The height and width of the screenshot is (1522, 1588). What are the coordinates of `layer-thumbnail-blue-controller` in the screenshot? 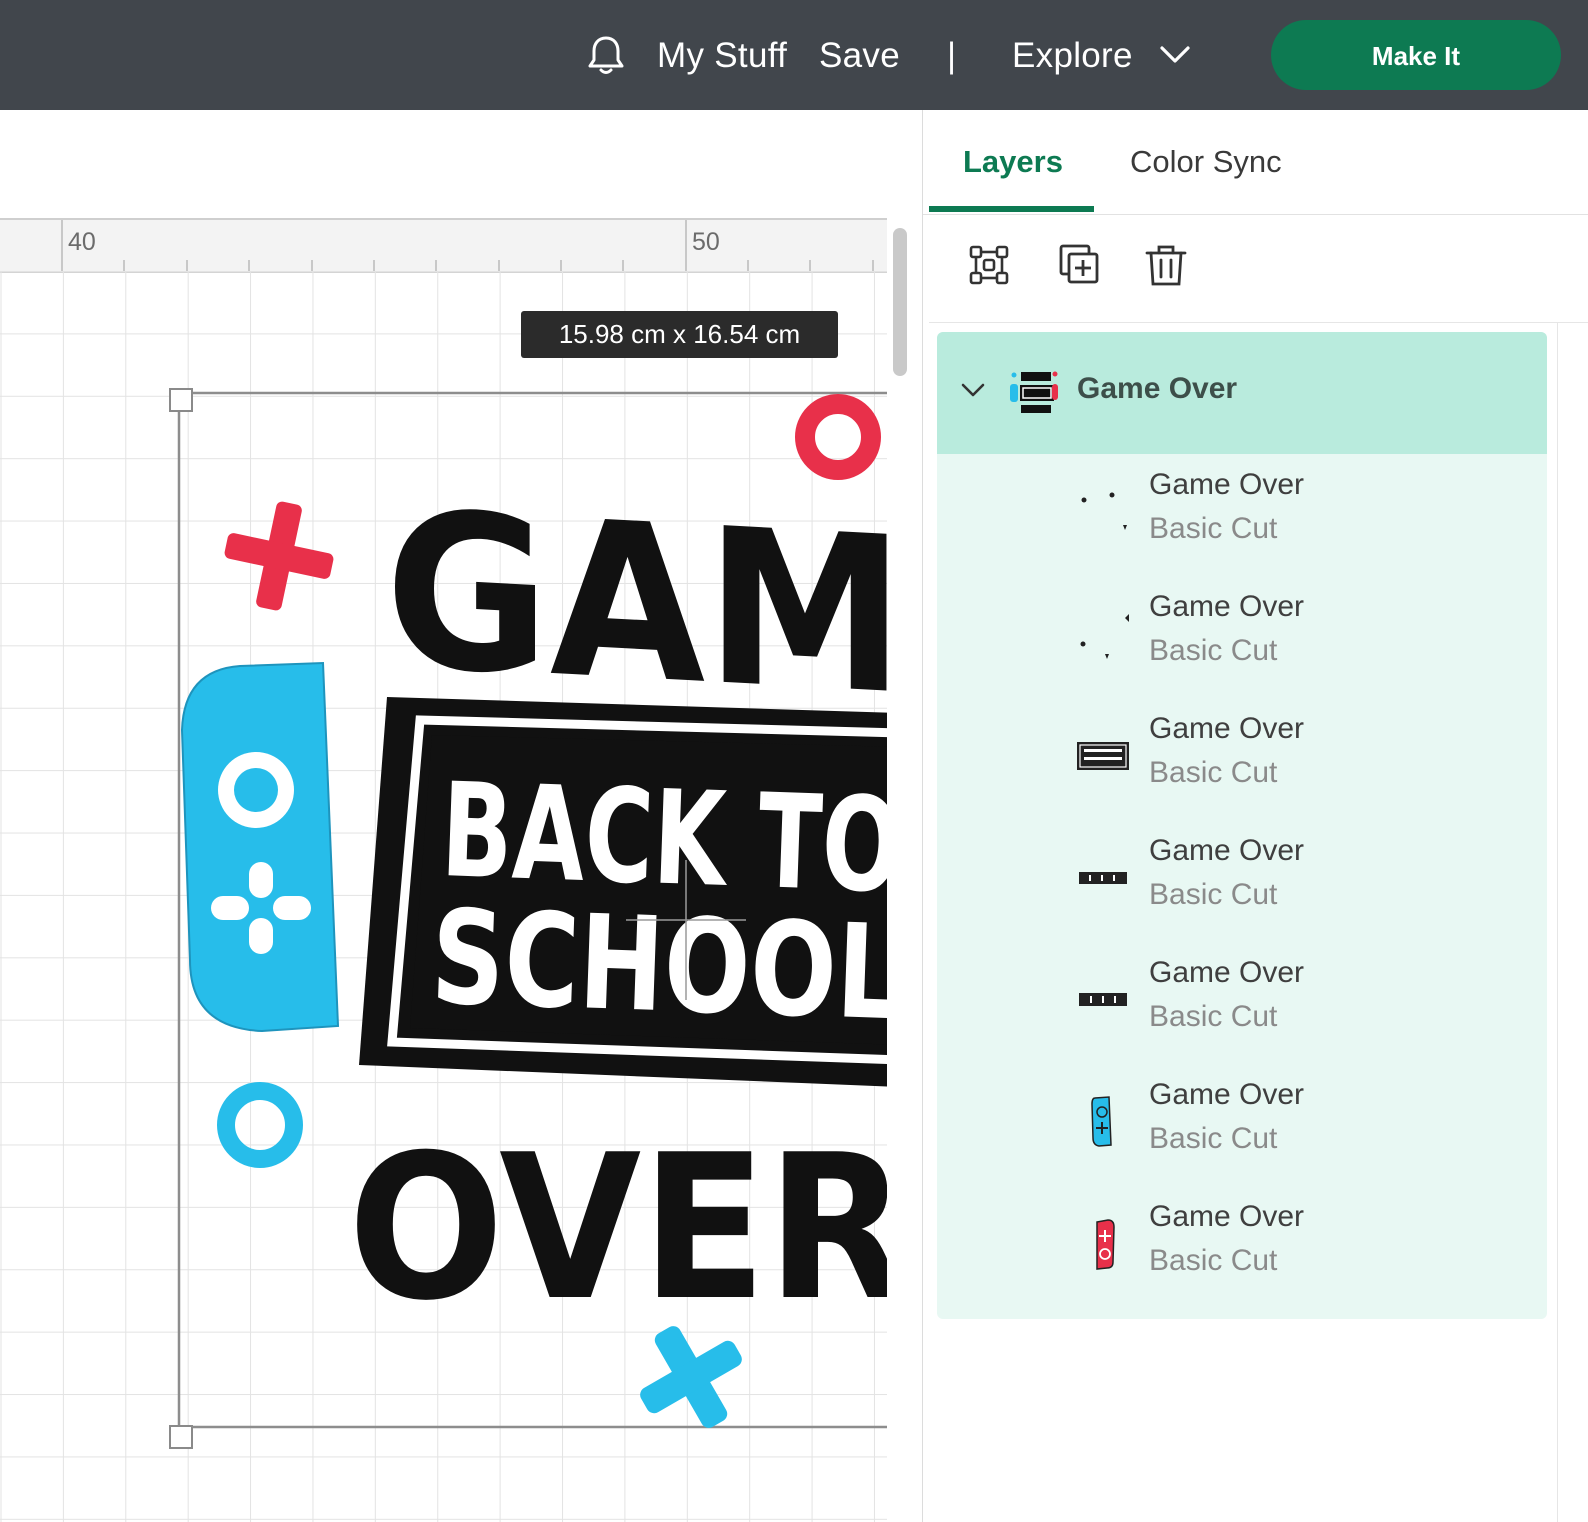 It's located at (1101, 1121).